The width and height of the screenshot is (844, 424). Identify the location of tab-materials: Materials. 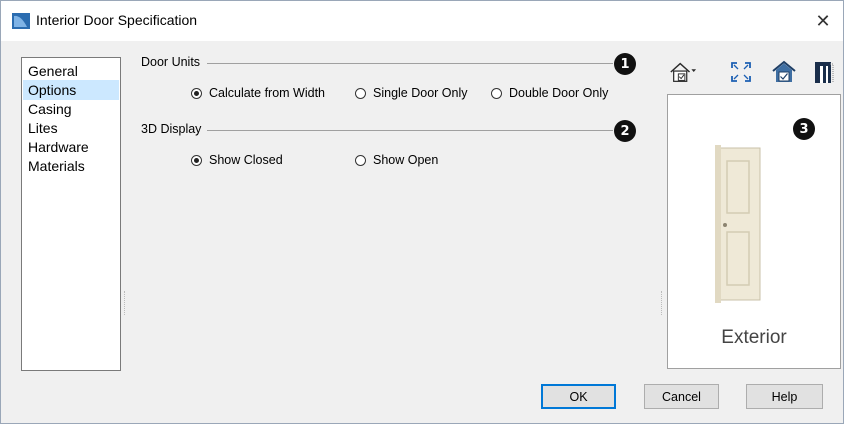
(71, 166).